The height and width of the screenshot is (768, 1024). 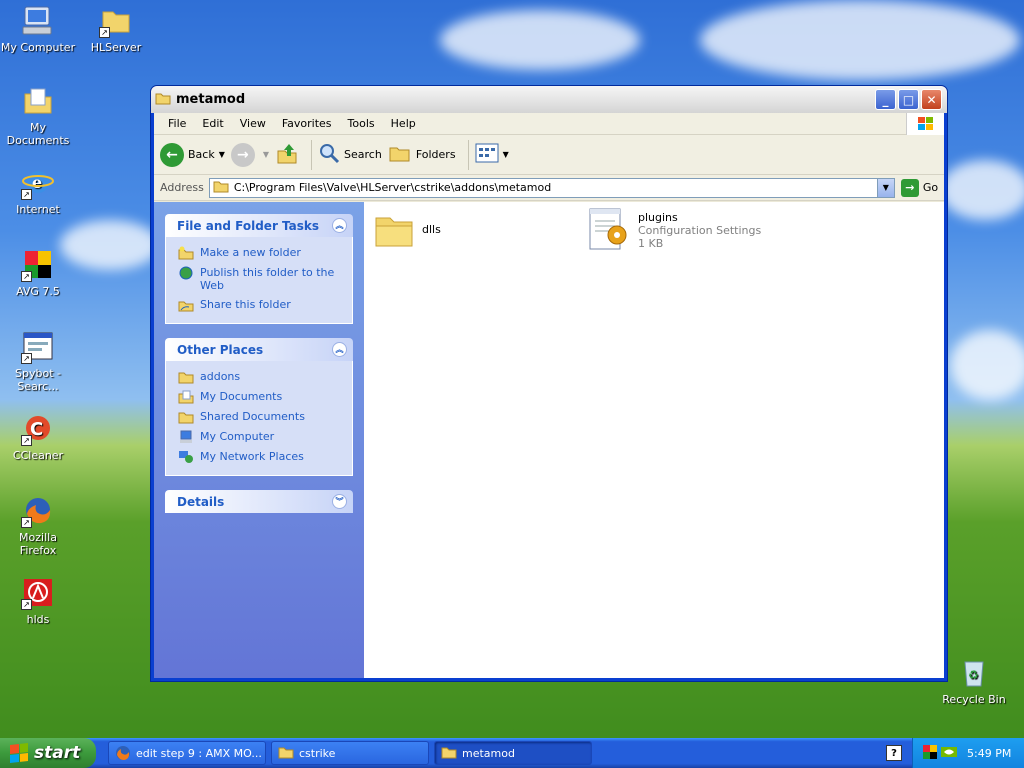 I want to click on maximize-button: □, so click(x=908, y=99).